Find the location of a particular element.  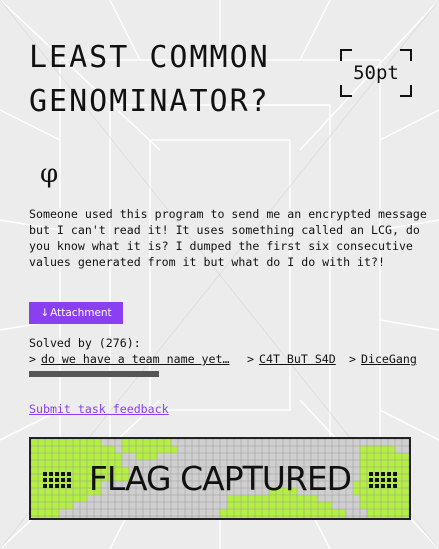

solver-team-name: DiceGang is located at coordinates (389, 359).